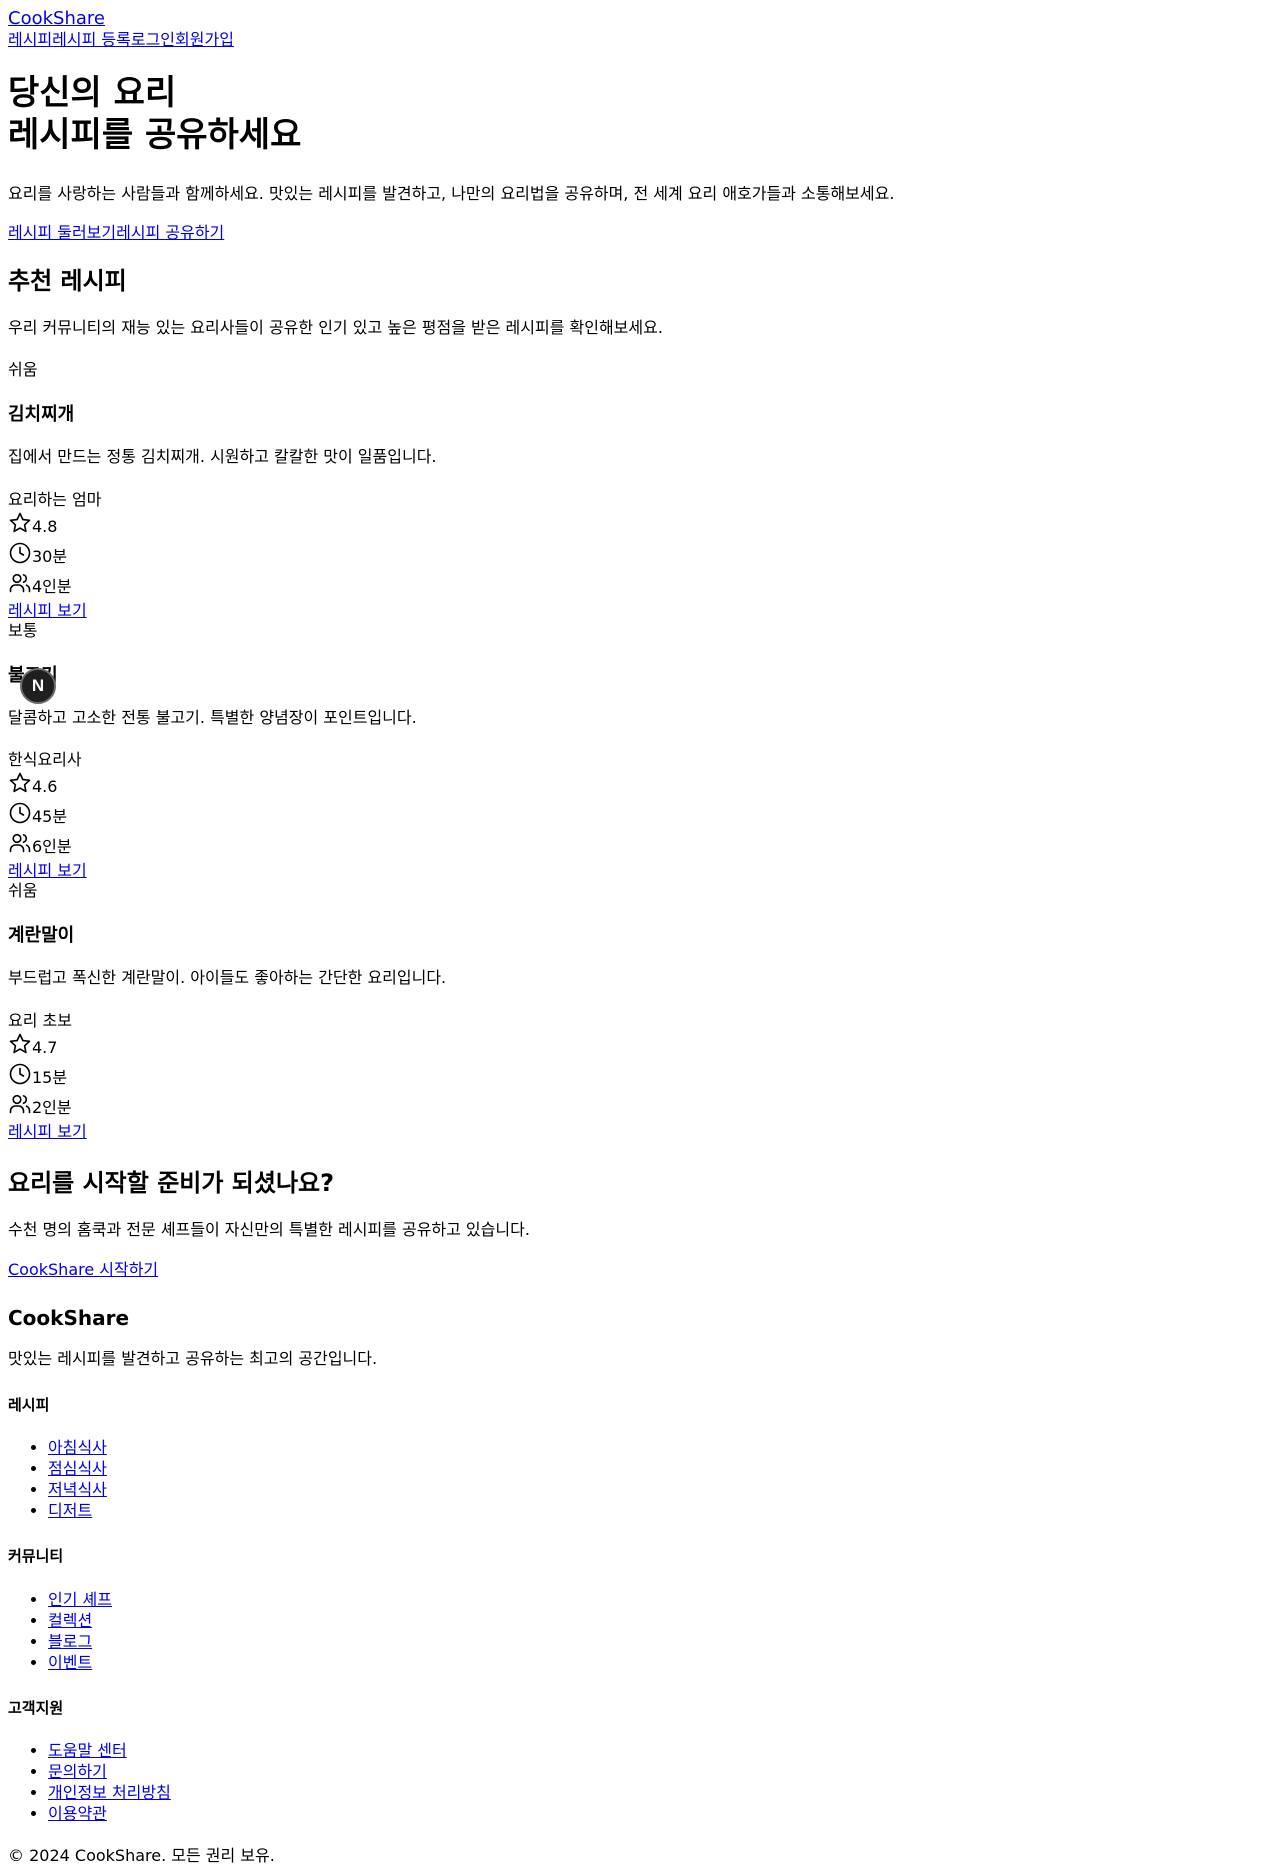  What do you see at coordinates (660, 1662) in the screenshot?
I see `list-item: 이벤트` at bounding box center [660, 1662].